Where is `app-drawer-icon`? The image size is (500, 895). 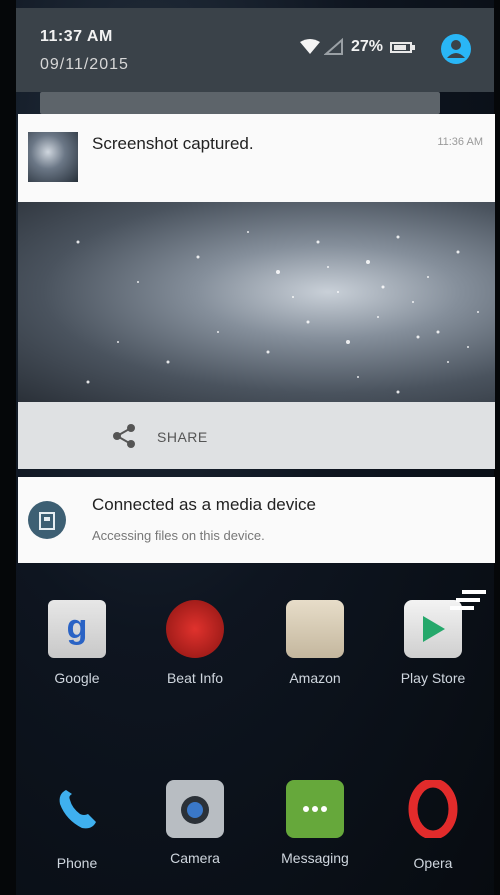
app-drawer-icon is located at coordinates (468, 601).